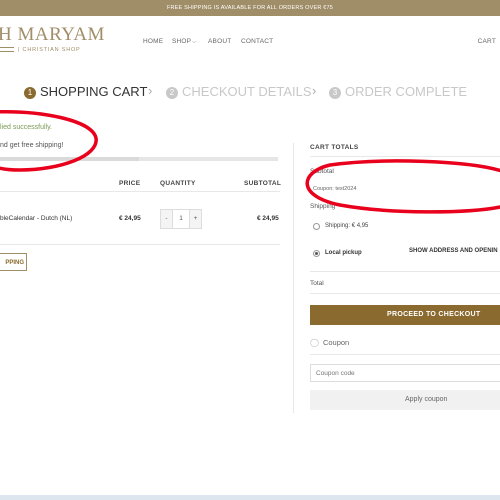  What do you see at coordinates (402, 186) in the screenshot?
I see `annotation-ellipse-right` at bounding box center [402, 186].